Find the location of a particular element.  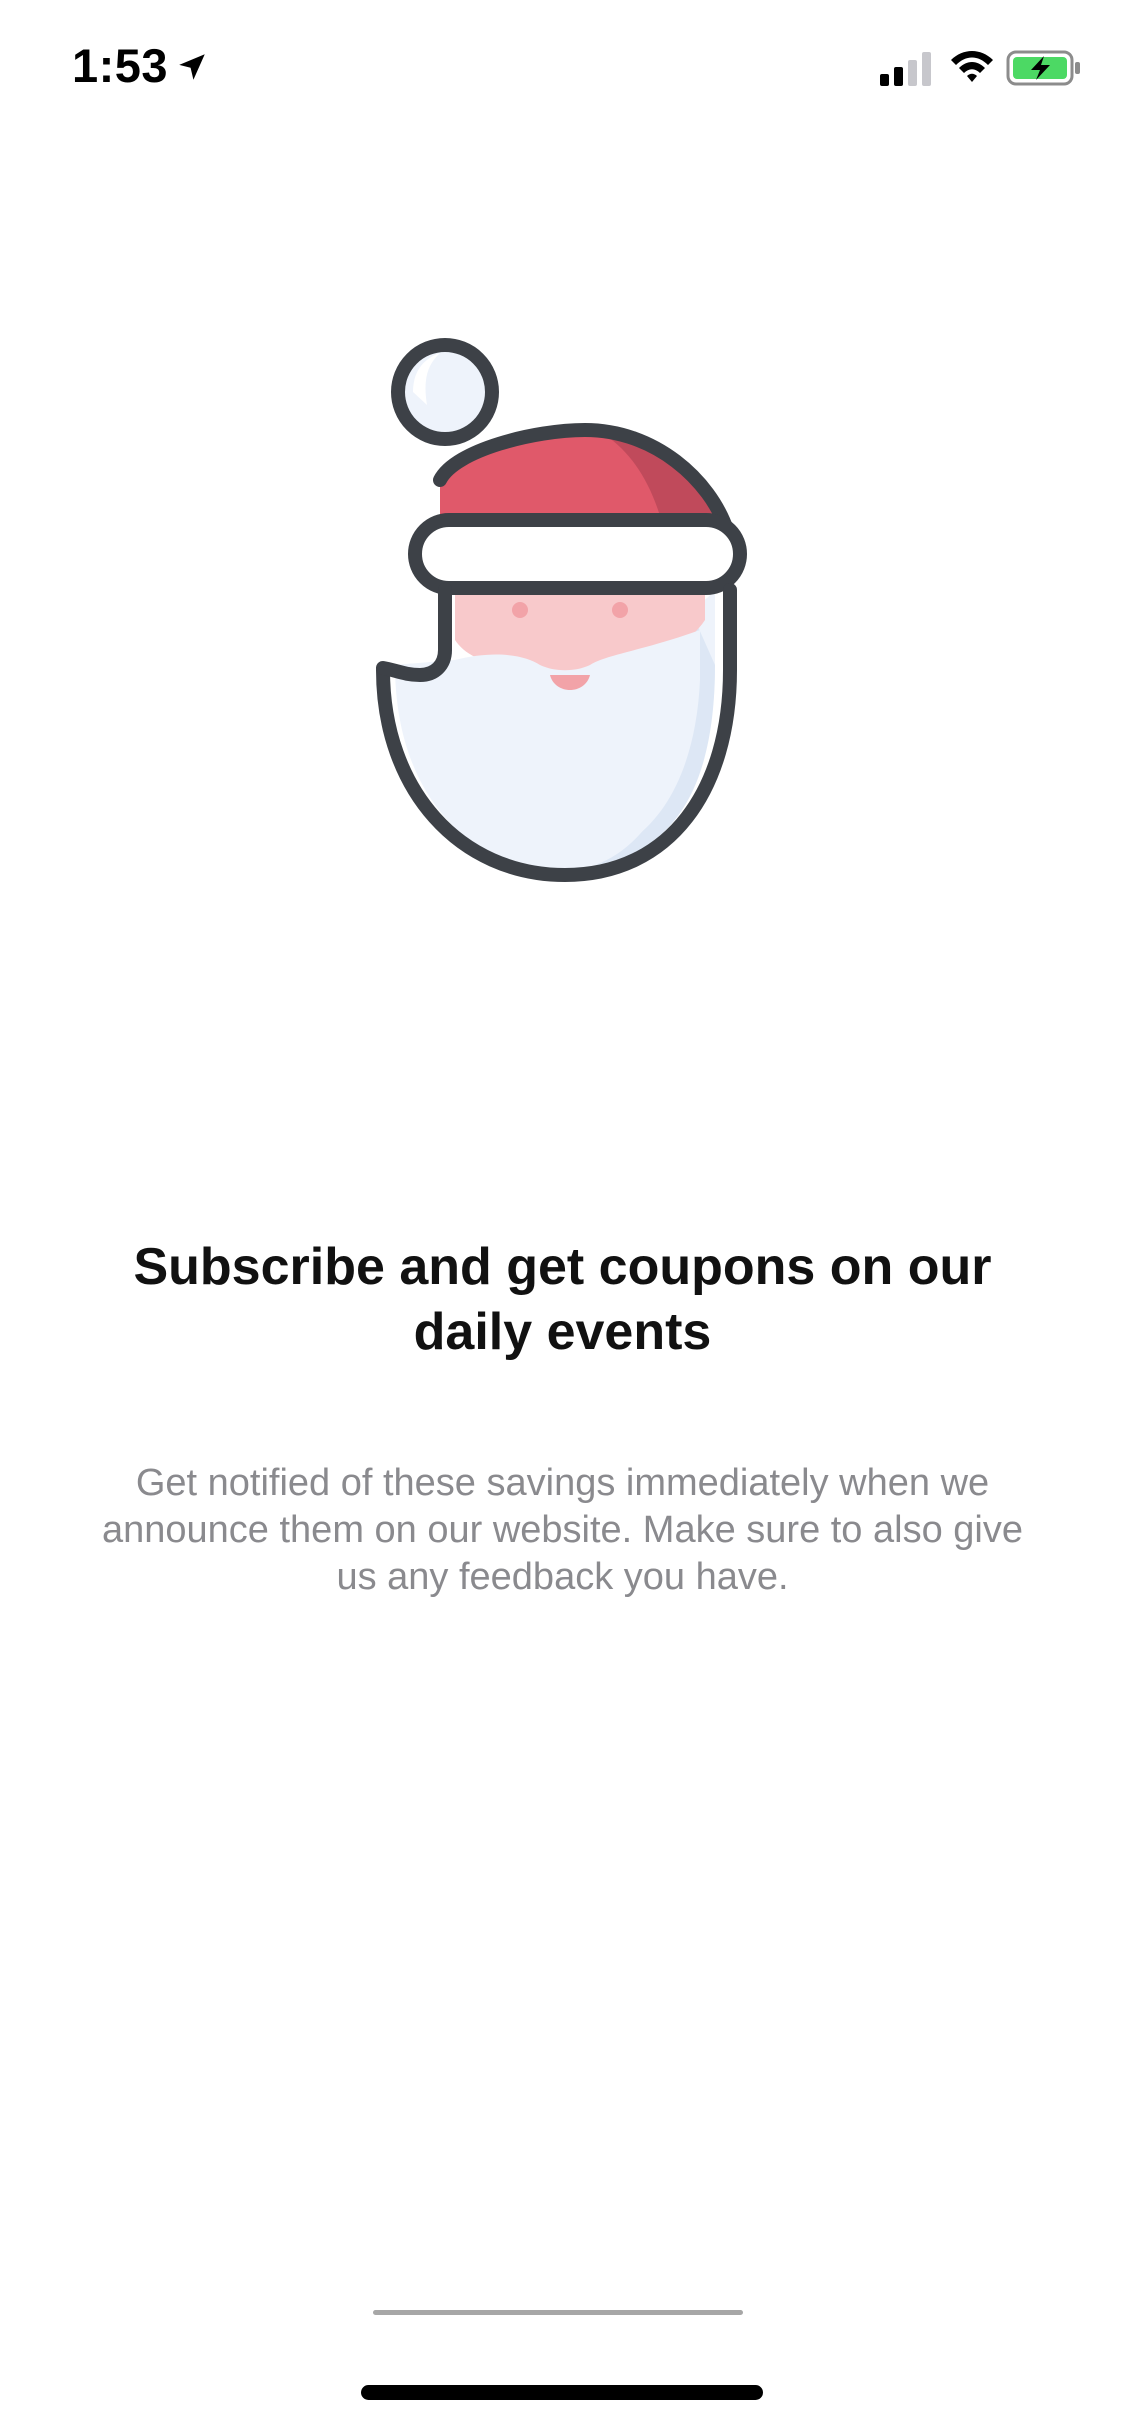

divider-line is located at coordinates (558, 2312).